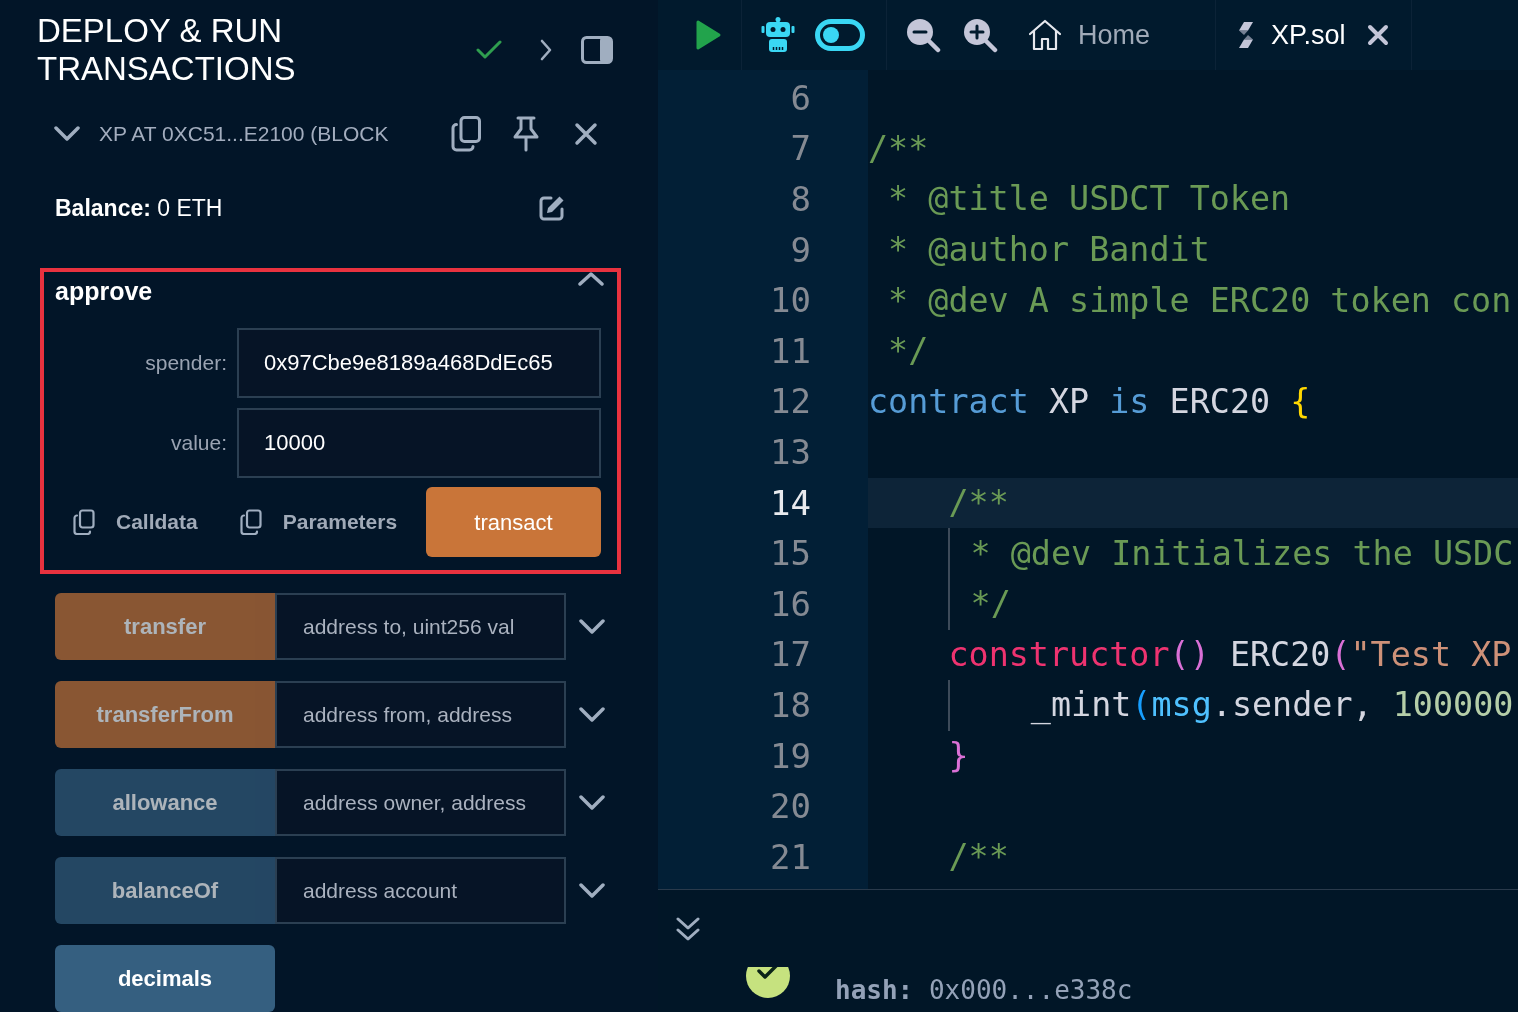  Describe the element at coordinates (489, 50) in the screenshot. I see `check-icon` at that location.